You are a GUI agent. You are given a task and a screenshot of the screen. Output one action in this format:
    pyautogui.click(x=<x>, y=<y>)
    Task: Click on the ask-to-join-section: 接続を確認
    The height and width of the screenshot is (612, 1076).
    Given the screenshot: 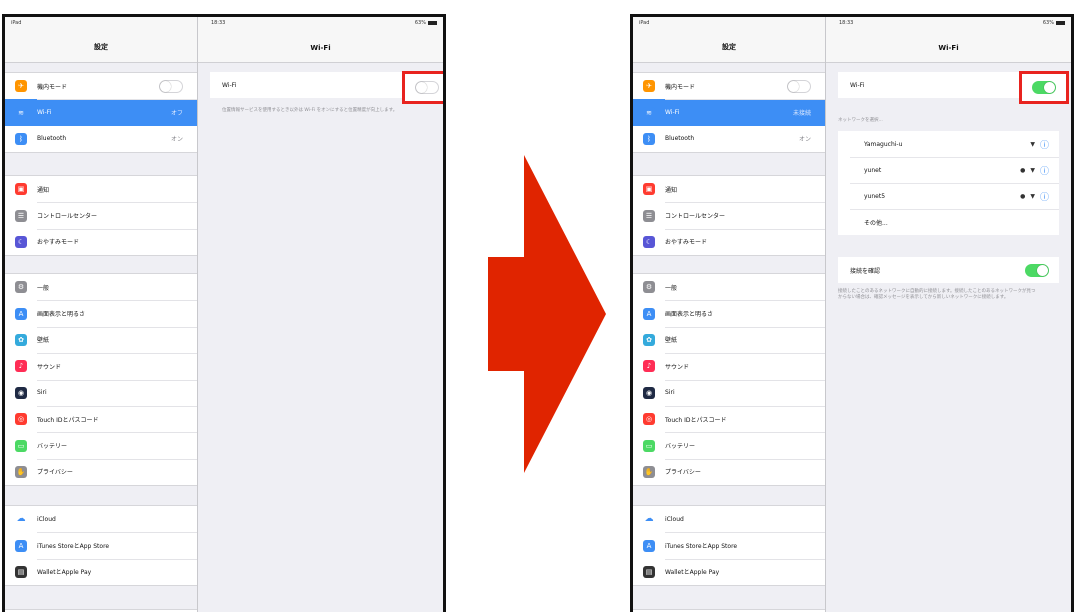 What is the action you would take?
    pyautogui.click(x=948, y=270)
    